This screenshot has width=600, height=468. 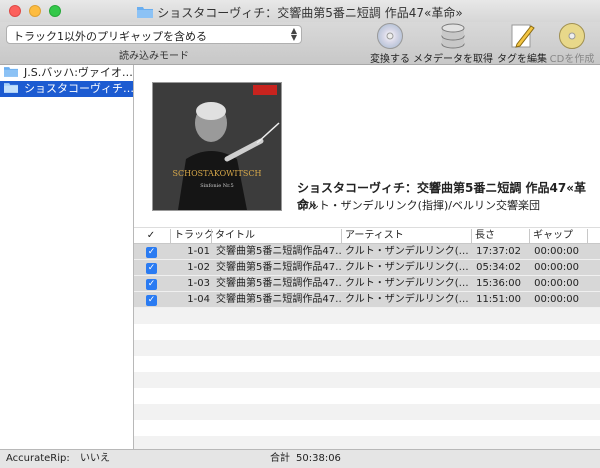 I want to click on create-cd-button: CDを作成, so click(x=568, y=43).